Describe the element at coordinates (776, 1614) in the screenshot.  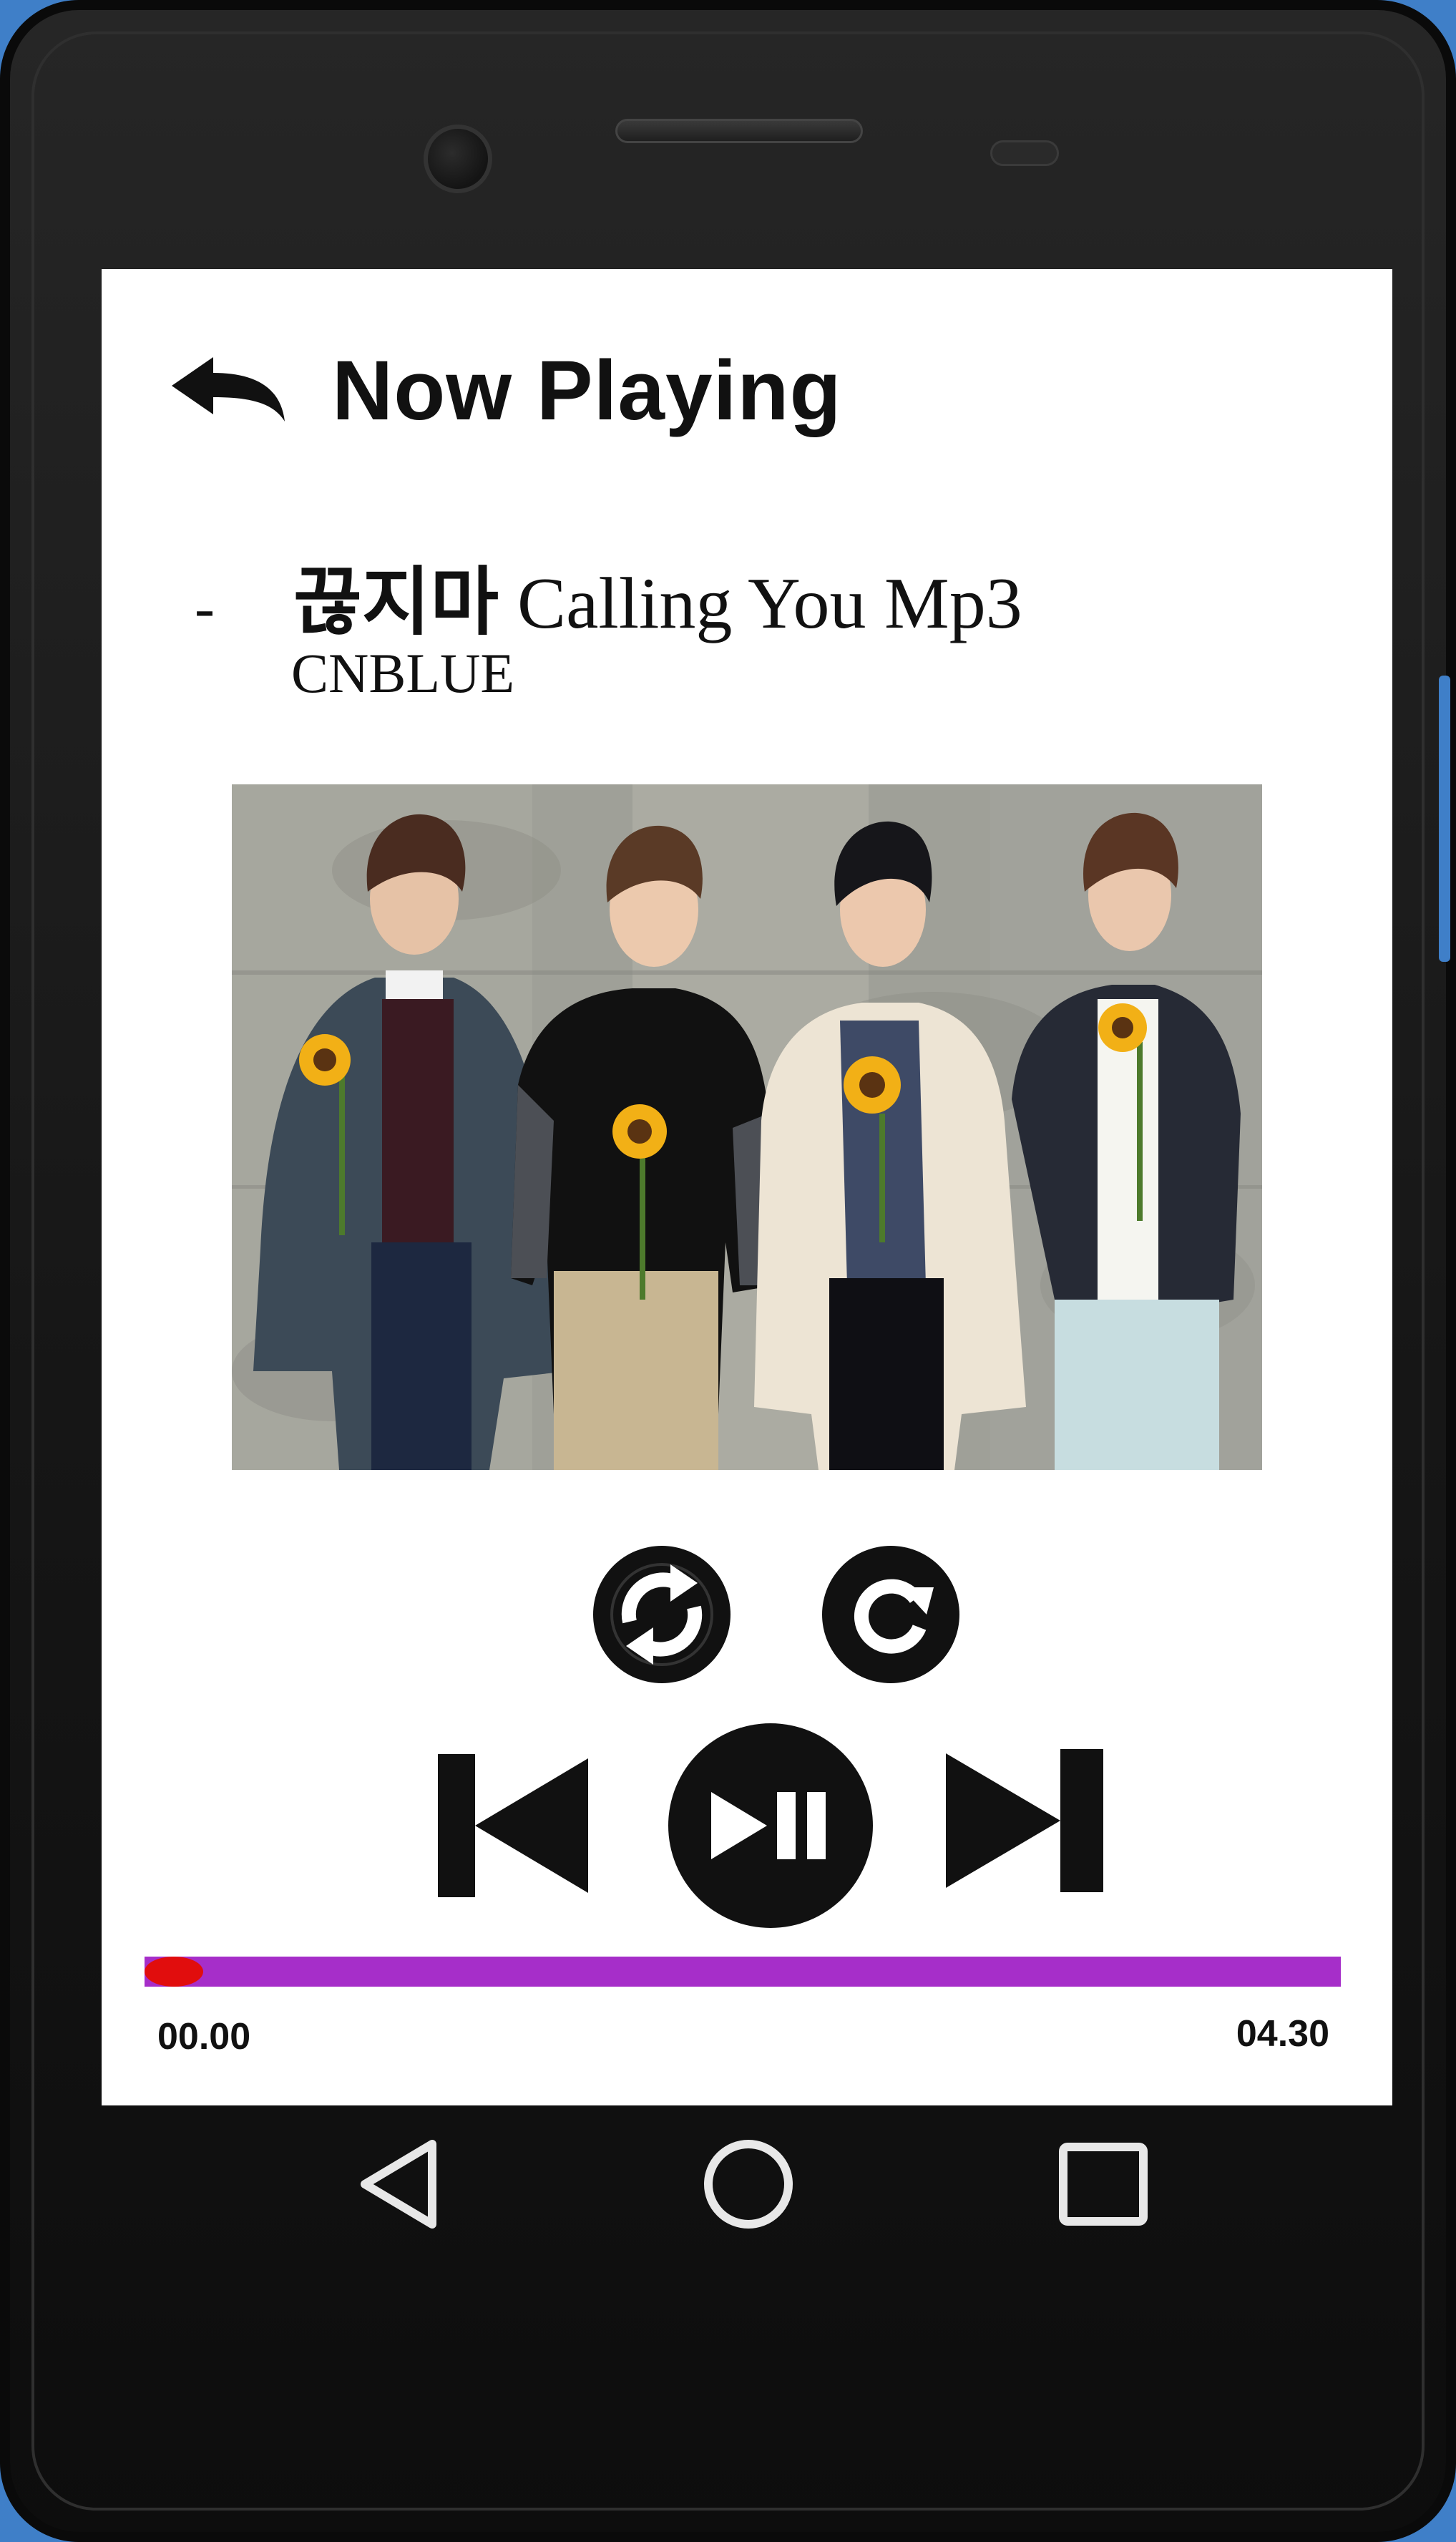
I see `secondary-controls` at that location.